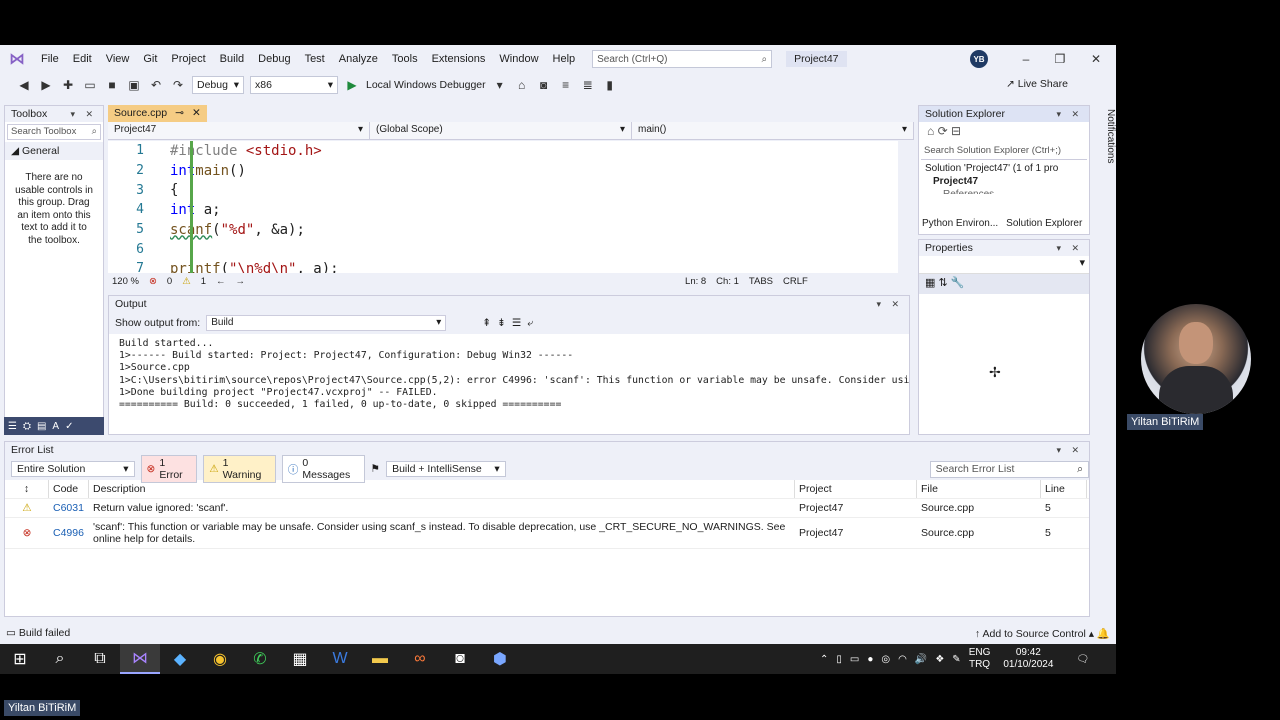 The height and width of the screenshot is (720, 1280). I want to click on restore-icon: ❐, so click(1060, 59).